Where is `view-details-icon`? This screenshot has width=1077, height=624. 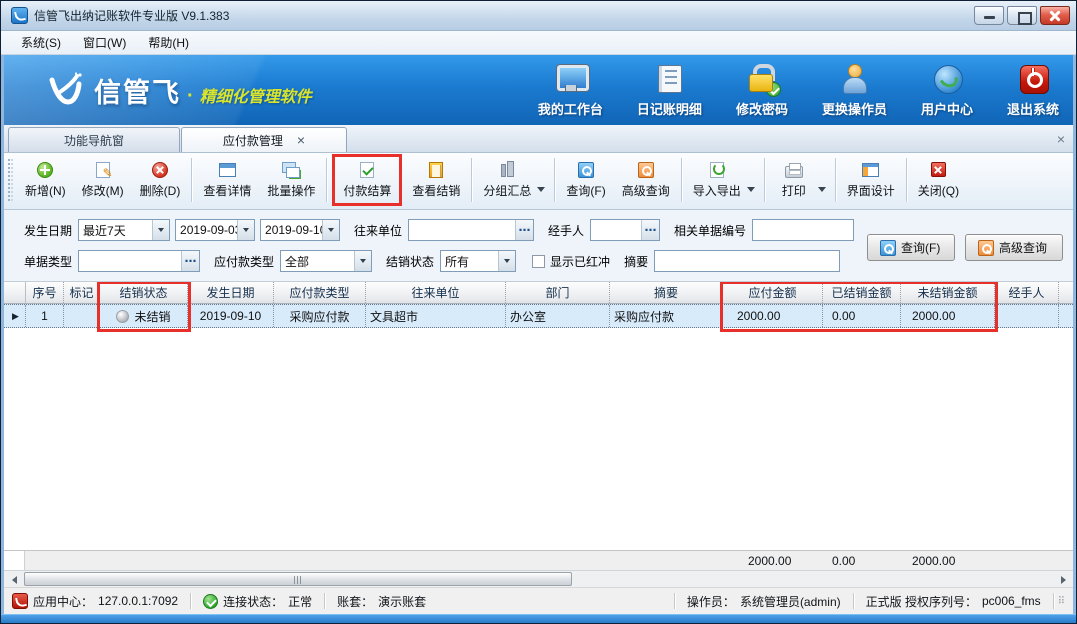 view-details-icon is located at coordinates (227, 169).